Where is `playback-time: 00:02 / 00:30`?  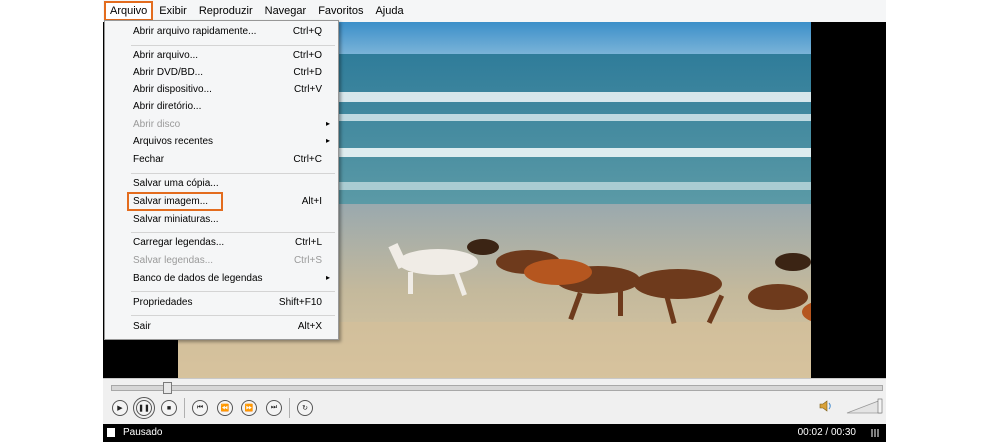
playback-time: 00:02 / 00:30 is located at coordinates (826, 432).